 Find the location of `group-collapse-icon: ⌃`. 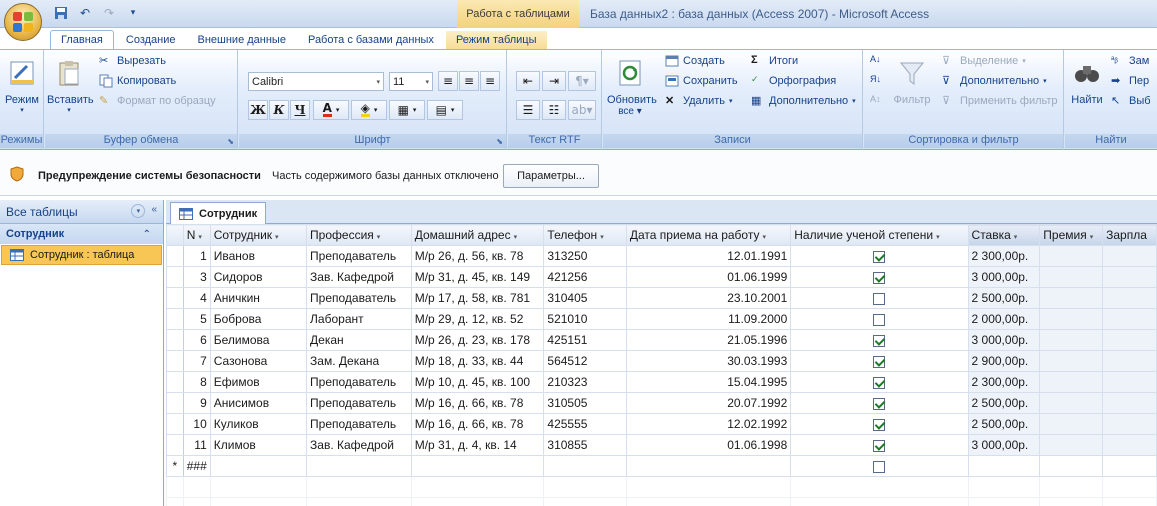

group-collapse-icon: ⌃ is located at coordinates (147, 234).